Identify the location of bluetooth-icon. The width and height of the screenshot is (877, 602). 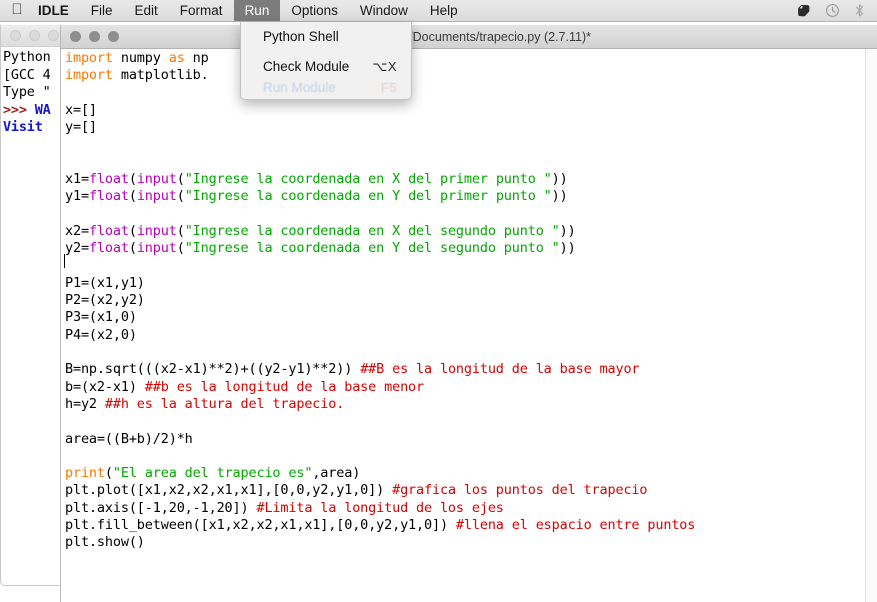
(859, 10).